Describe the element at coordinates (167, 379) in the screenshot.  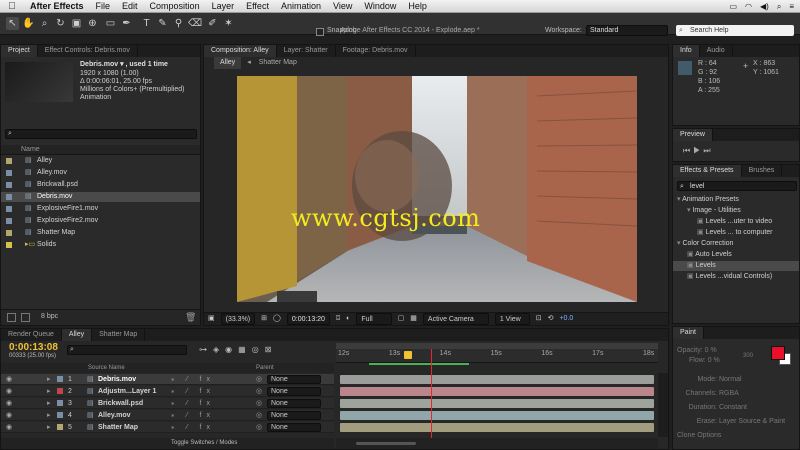
I see `layer-row: ◉ ▸ 1 ▤ Debris.mov ⁎ ⁄ fx ◎ None` at that location.